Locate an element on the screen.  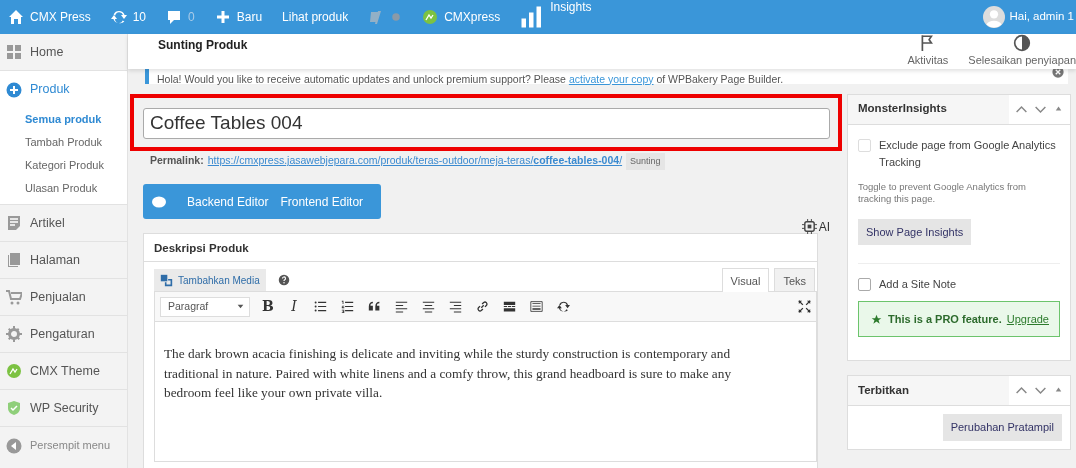
editor-button: Frontend Editor is located at coordinates (322, 201).